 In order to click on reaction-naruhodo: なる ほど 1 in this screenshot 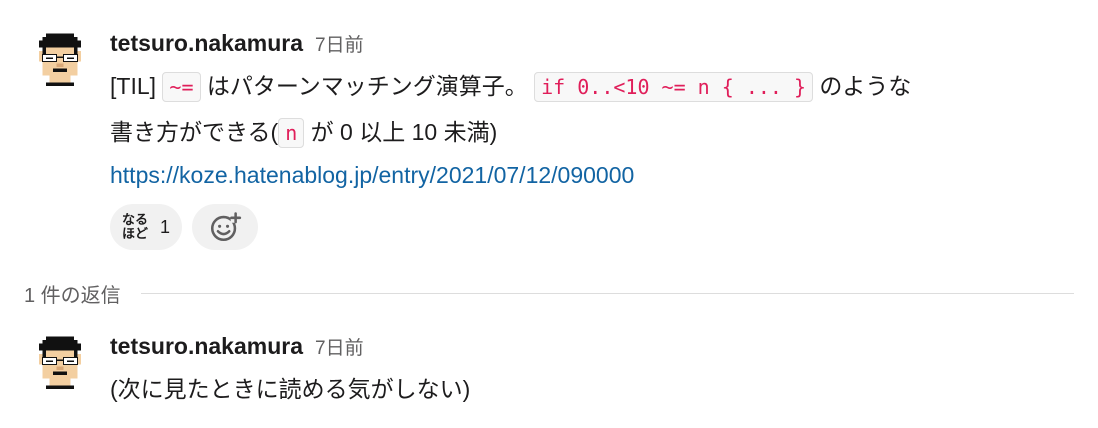, I will do `click(146, 227)`.